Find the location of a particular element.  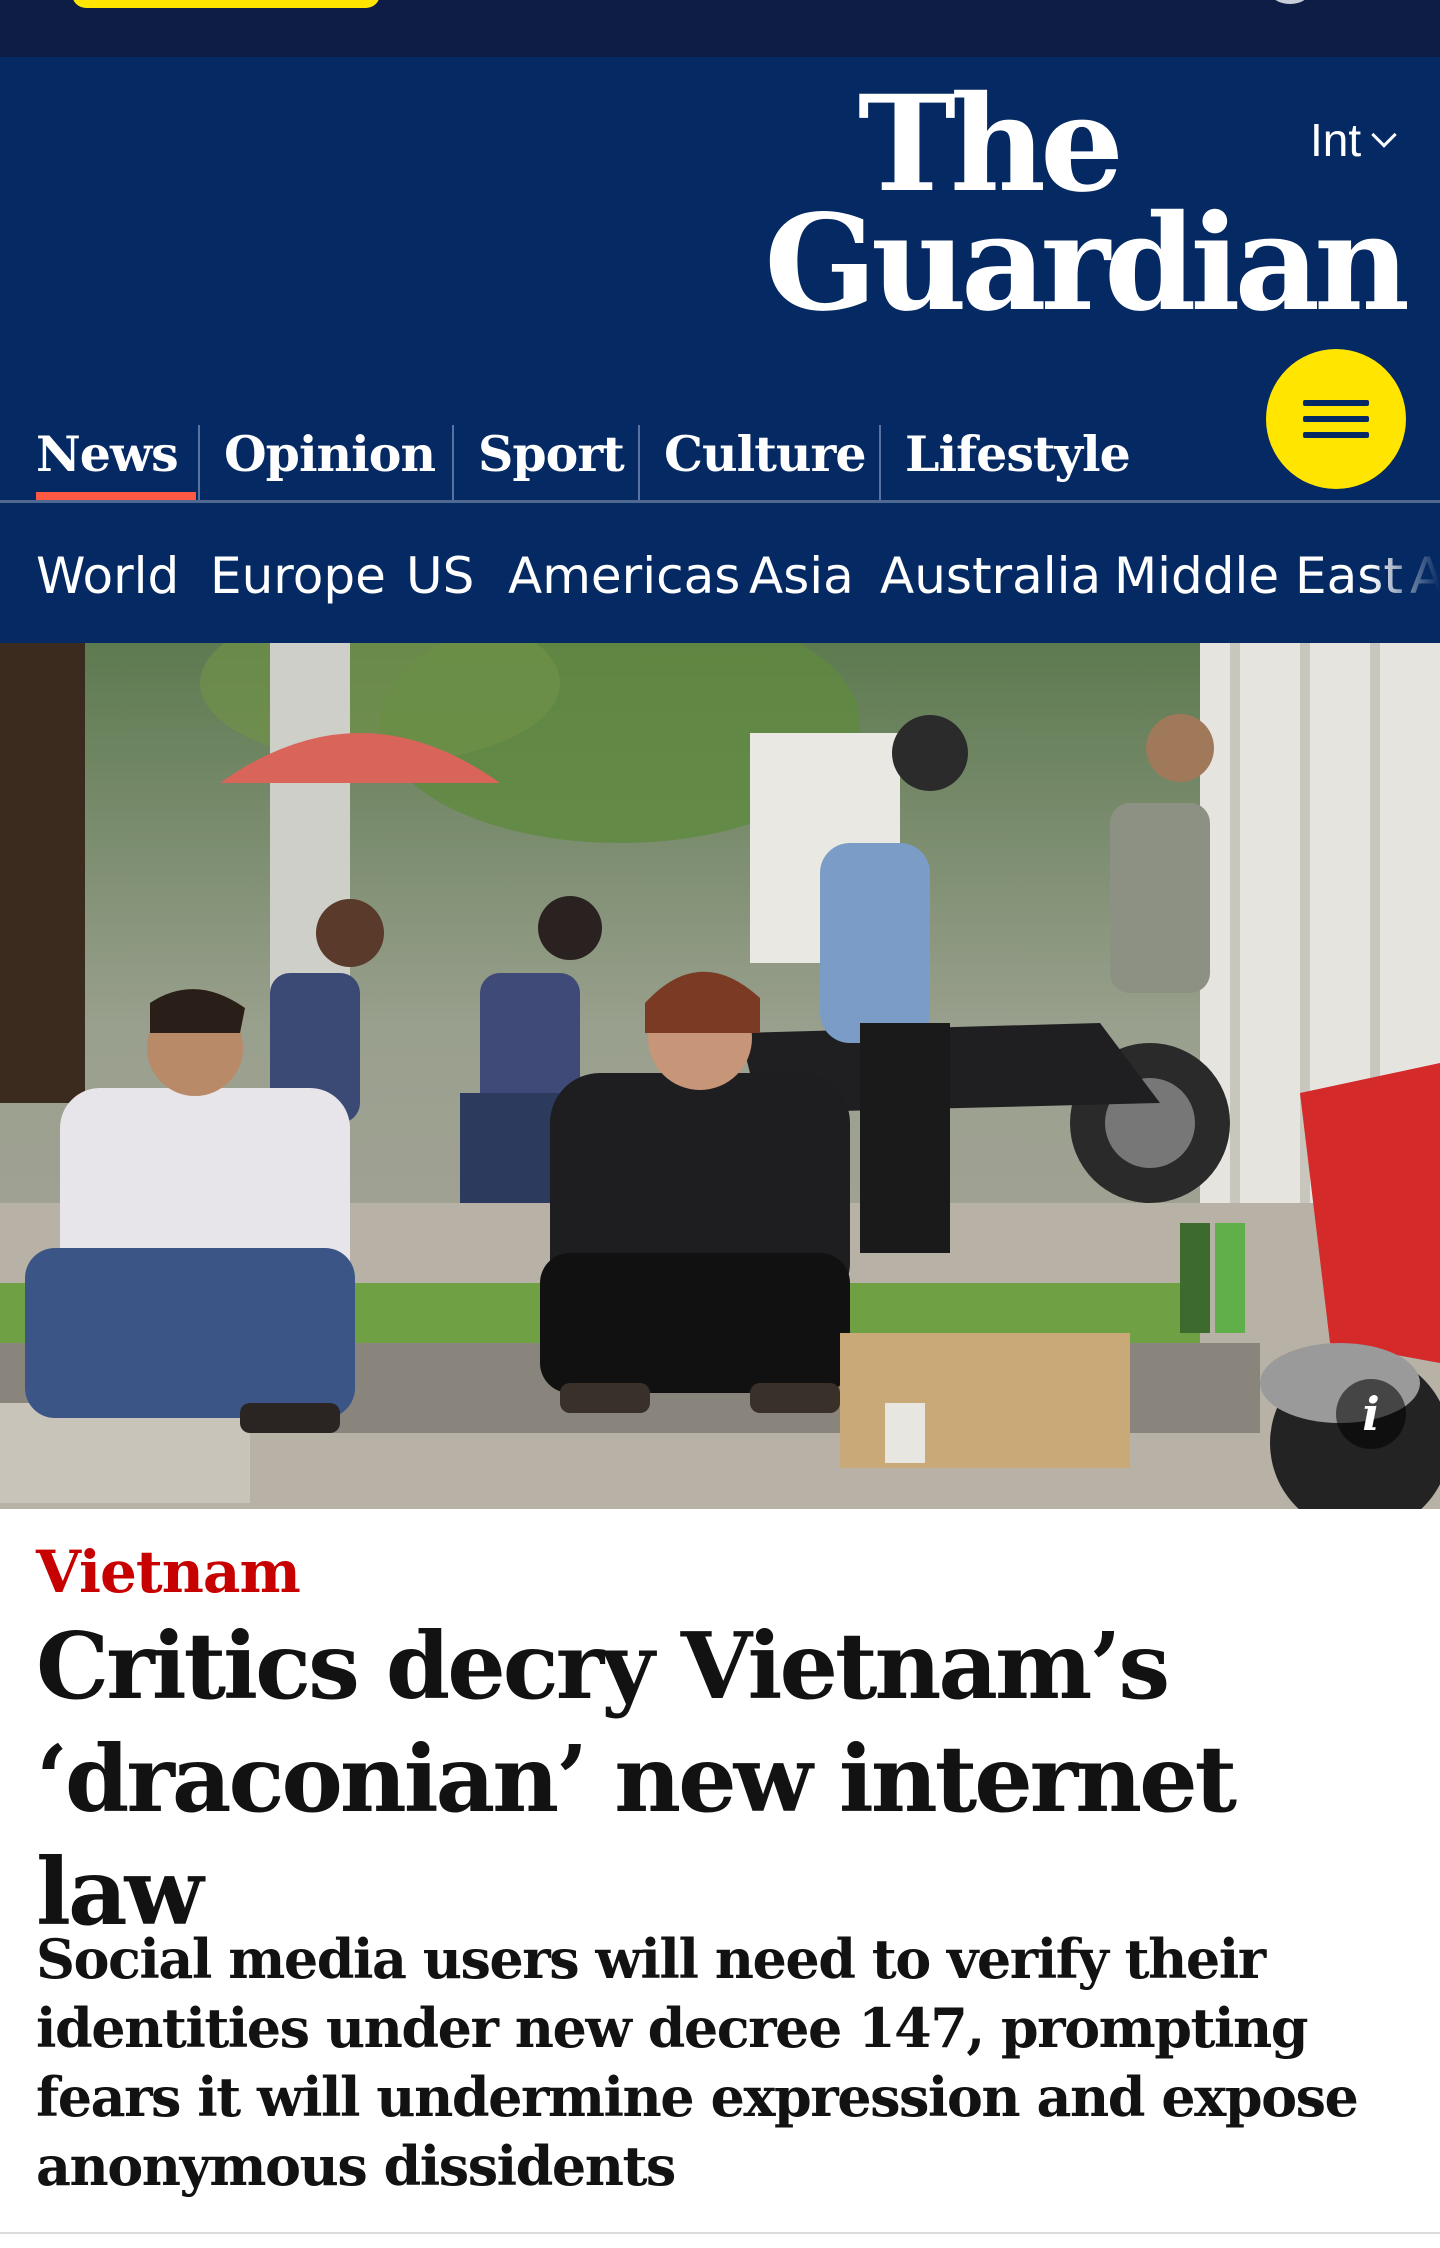

pillar-news: News is located at coordinates (99, 434).